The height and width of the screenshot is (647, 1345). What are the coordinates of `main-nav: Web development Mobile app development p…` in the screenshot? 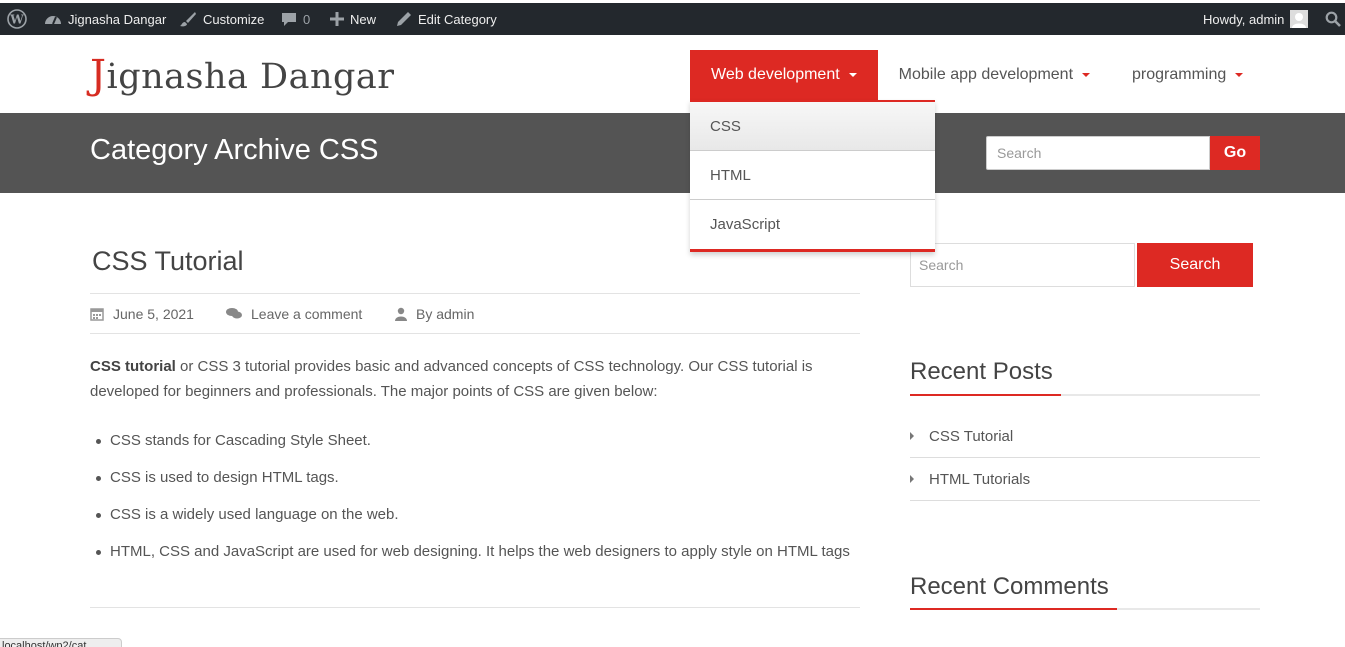 It's located at (977, 75).